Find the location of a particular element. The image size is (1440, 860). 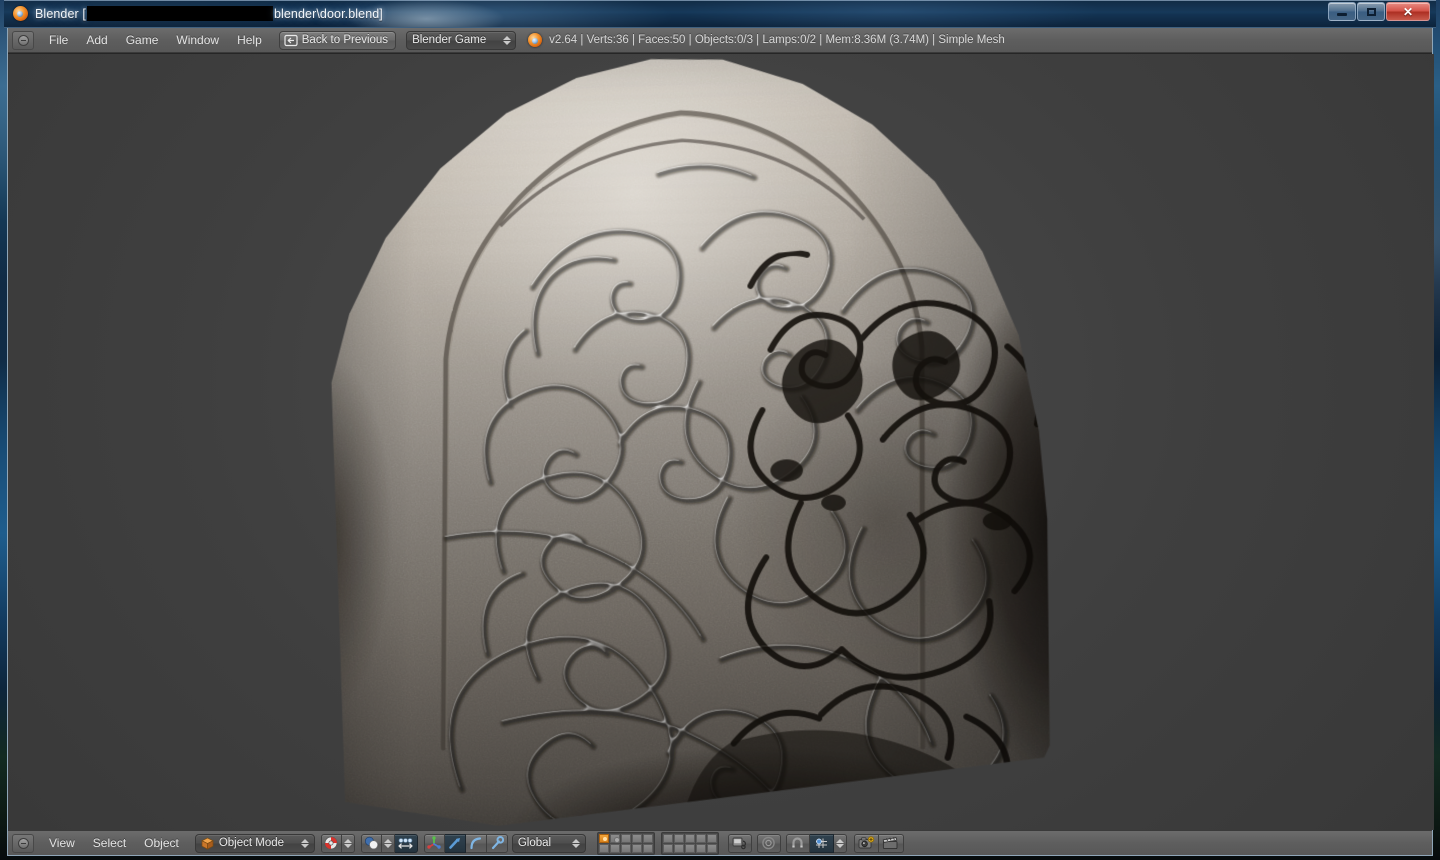

menu-file: File is located at coordinates (58, 40).